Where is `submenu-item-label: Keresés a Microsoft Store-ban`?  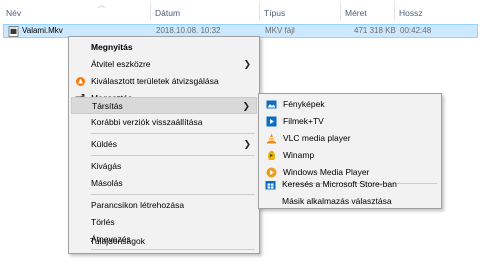
submenu-item-label: Keresés a Microsoft Store-ban is located at coordinates (339, 184).